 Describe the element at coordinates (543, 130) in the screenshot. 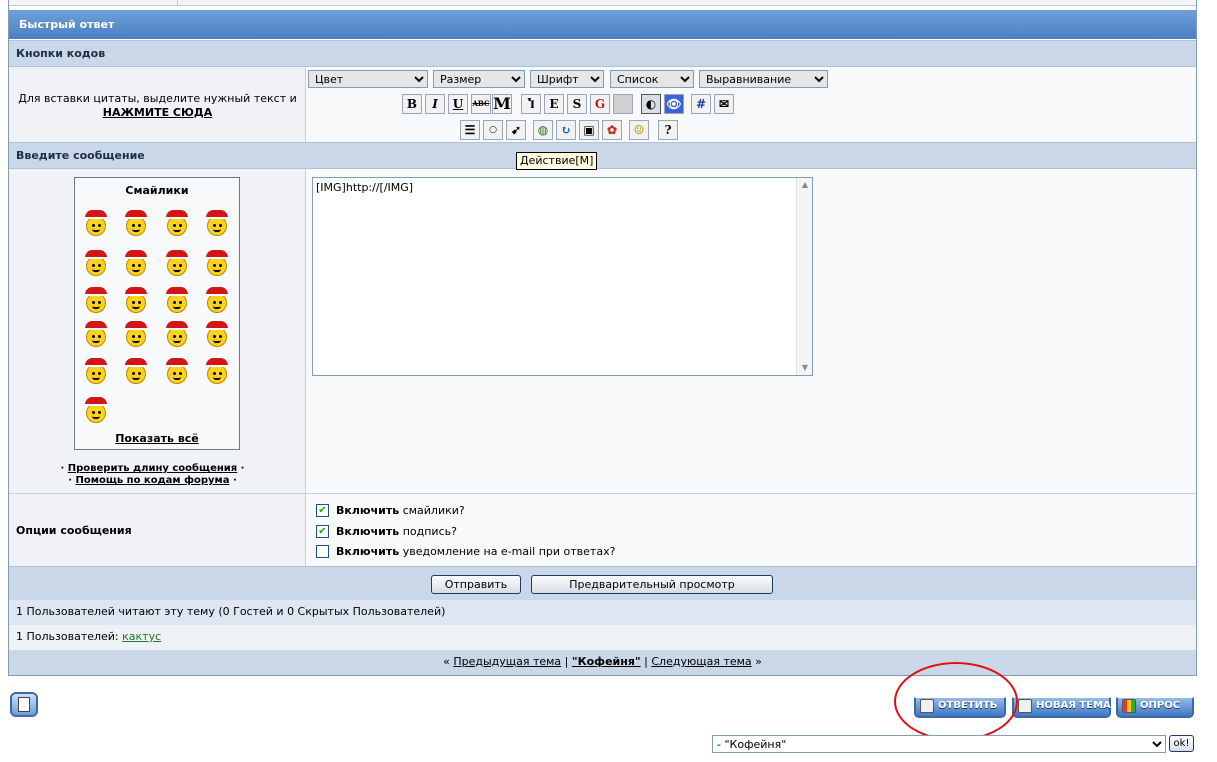

I see `link-icon: ◍` at that location.